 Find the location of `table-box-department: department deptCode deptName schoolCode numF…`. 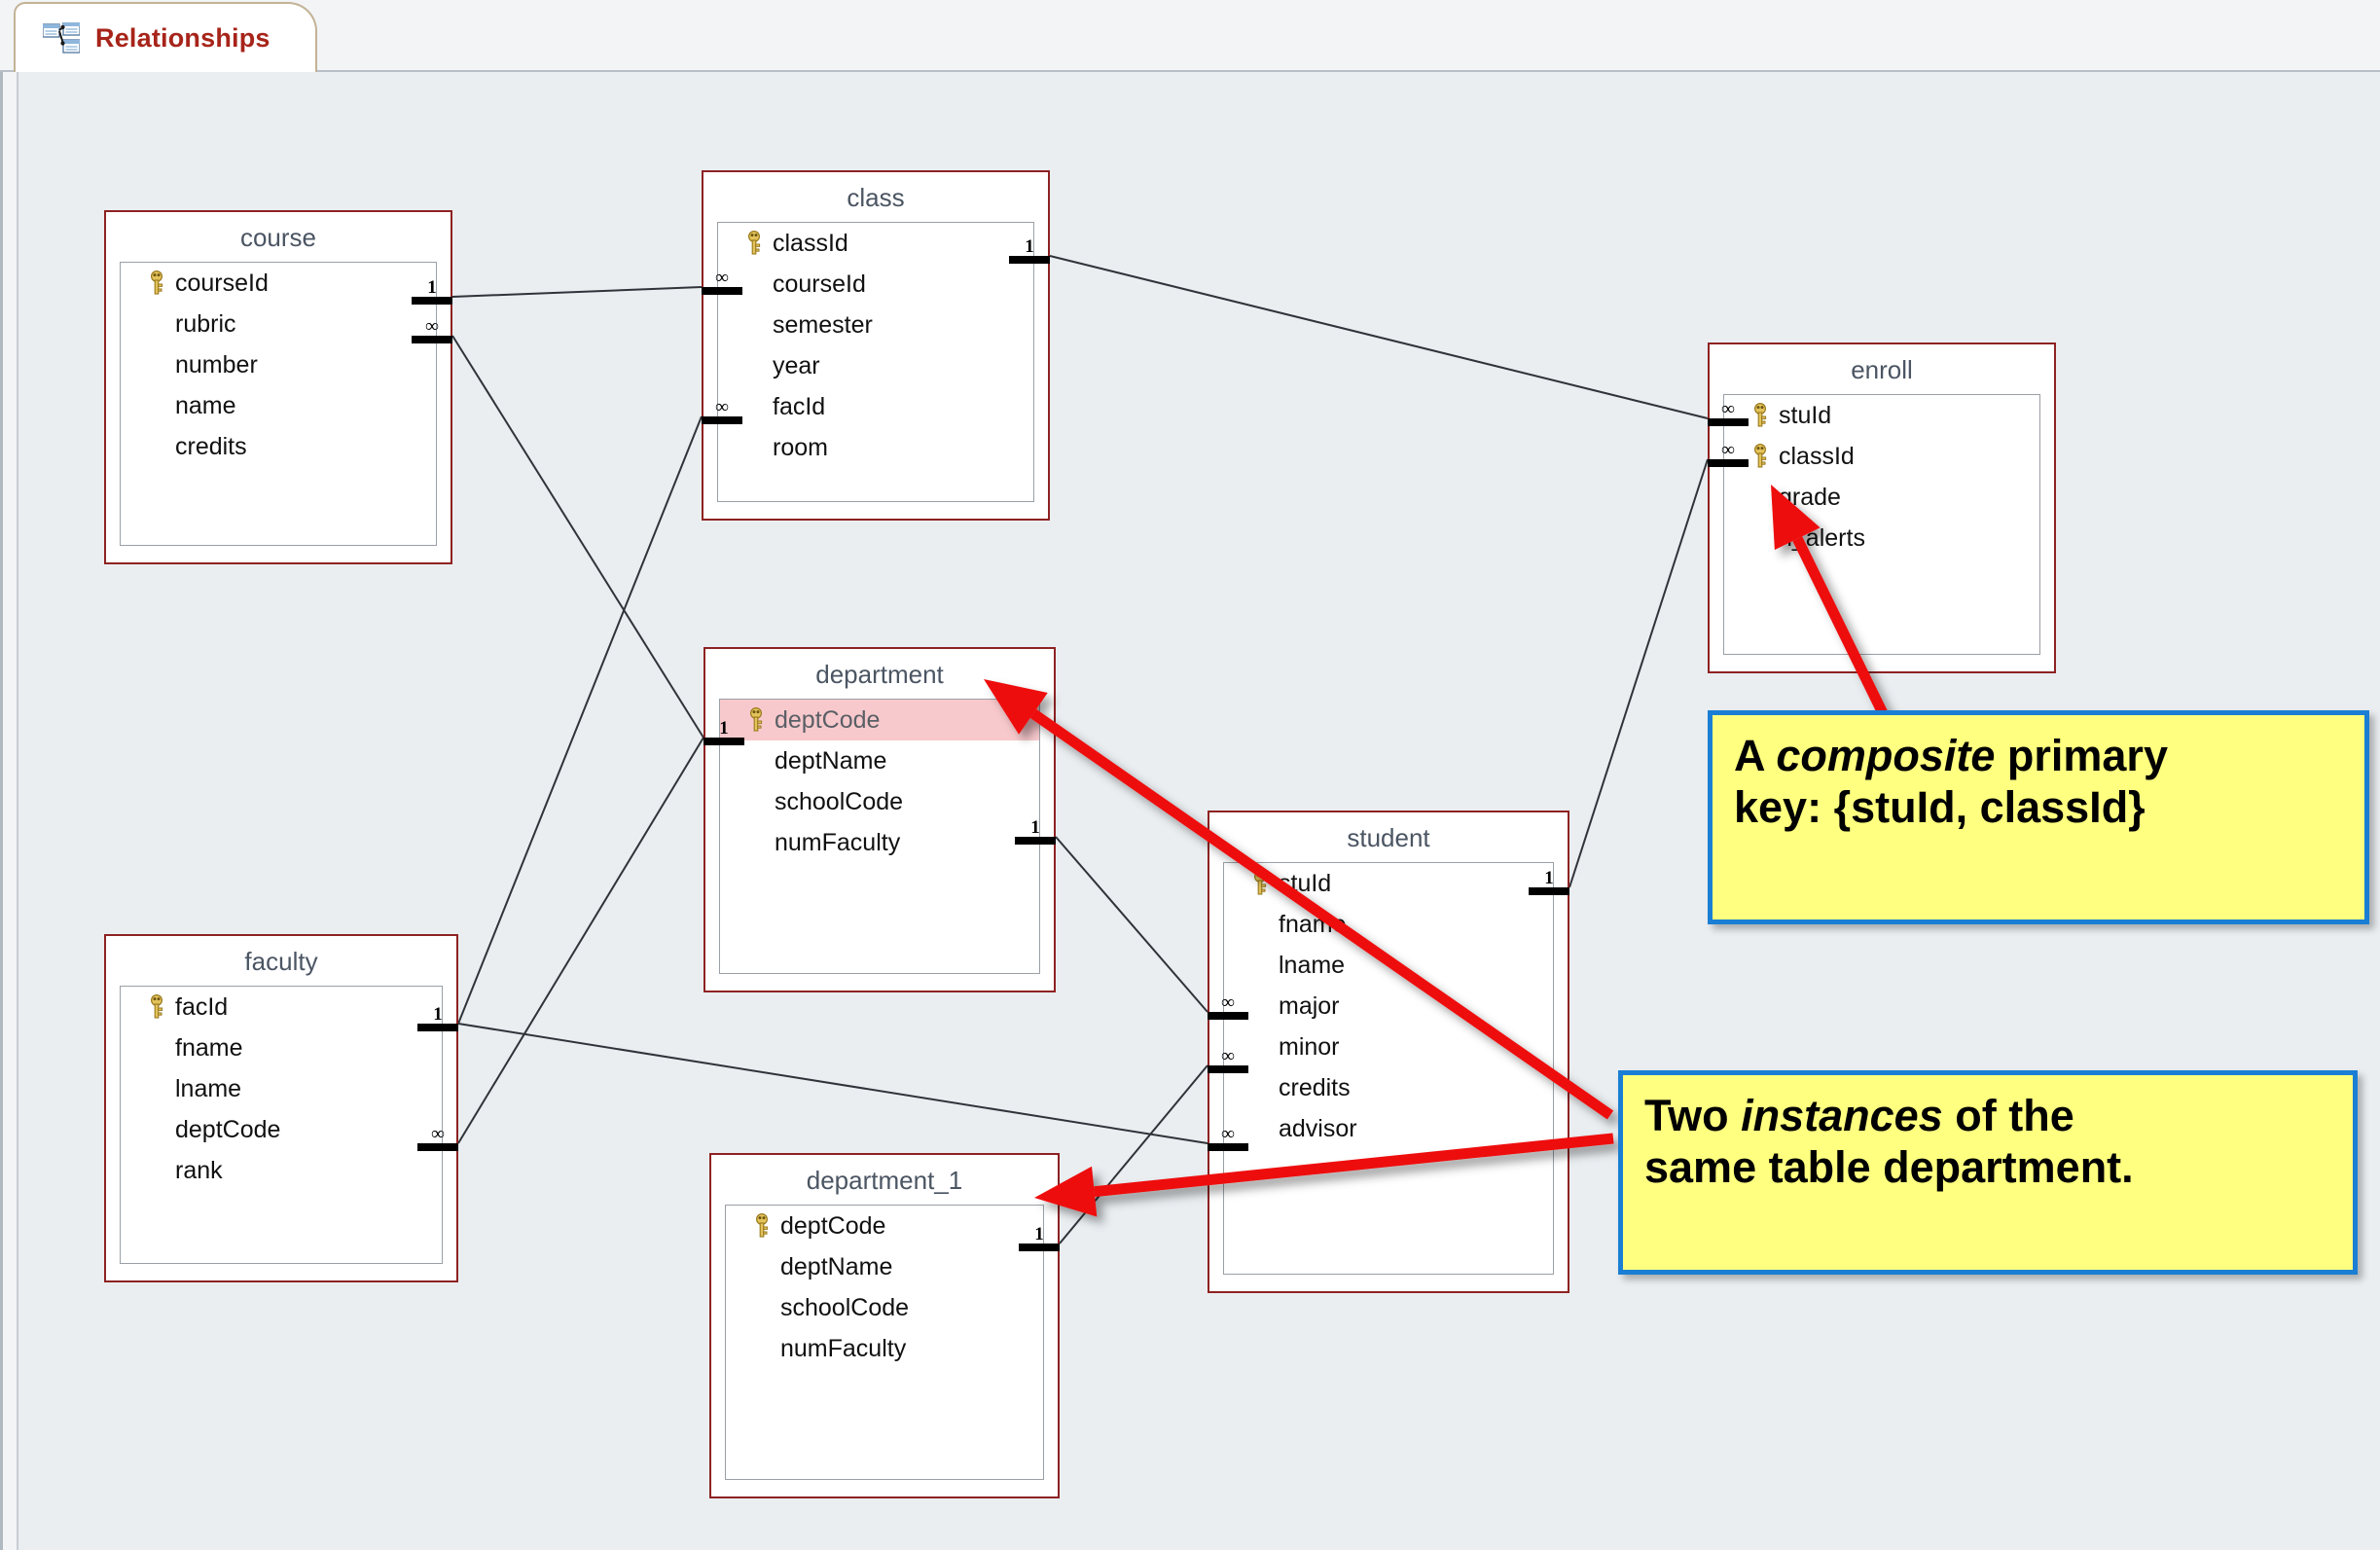

table-box-department: department deptCode deptName schoolCode numF… is located at coordinates (879, 820).